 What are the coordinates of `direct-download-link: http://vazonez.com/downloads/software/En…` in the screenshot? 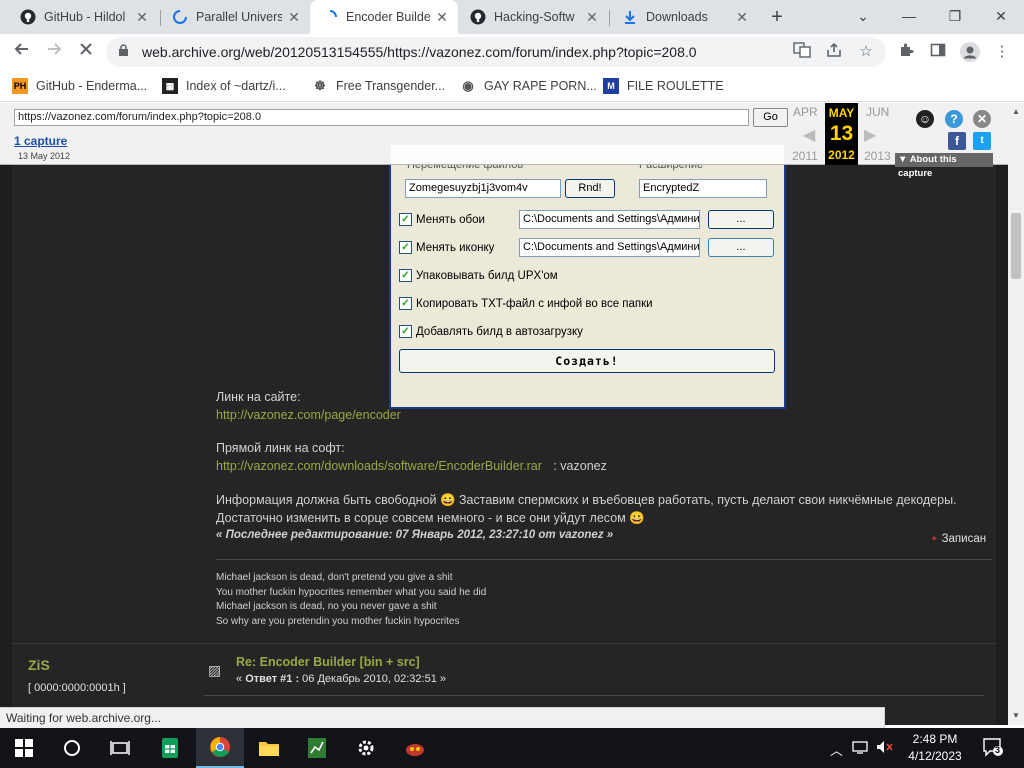 It's located at (379, 466).